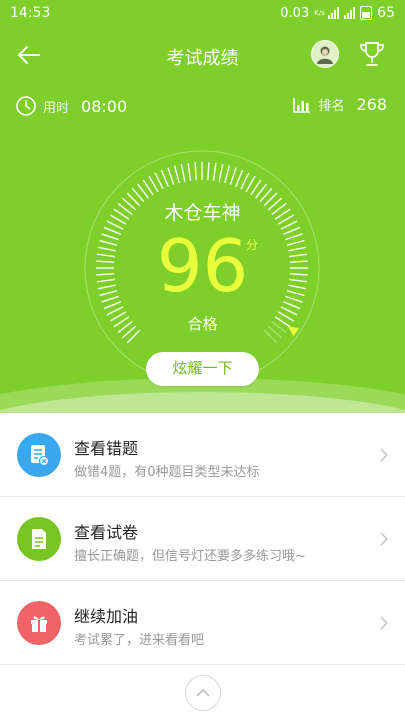 The height and width of the screenshot is (720, 405). I want to click on list-item-title: 继续加油, so click(106, 616).